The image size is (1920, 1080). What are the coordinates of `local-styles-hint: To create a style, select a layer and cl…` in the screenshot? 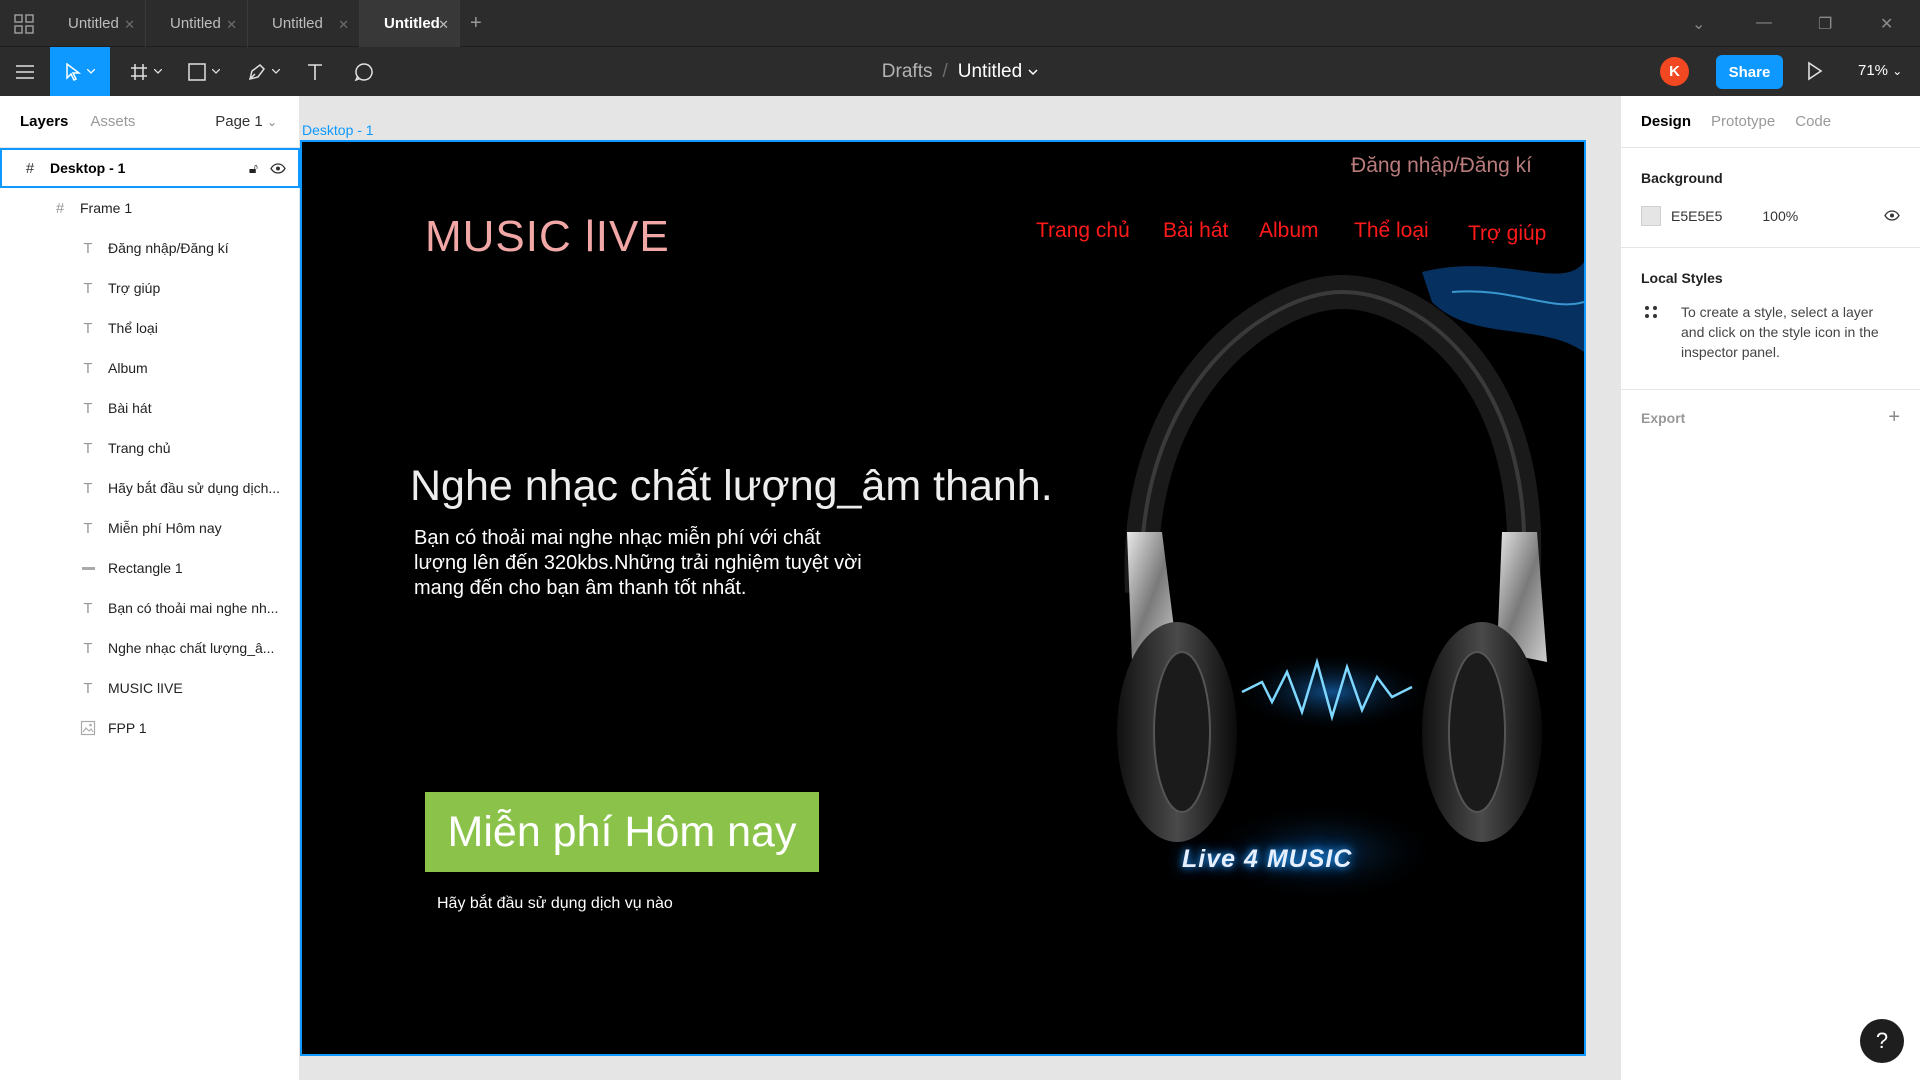 It's located at (1780, 332).